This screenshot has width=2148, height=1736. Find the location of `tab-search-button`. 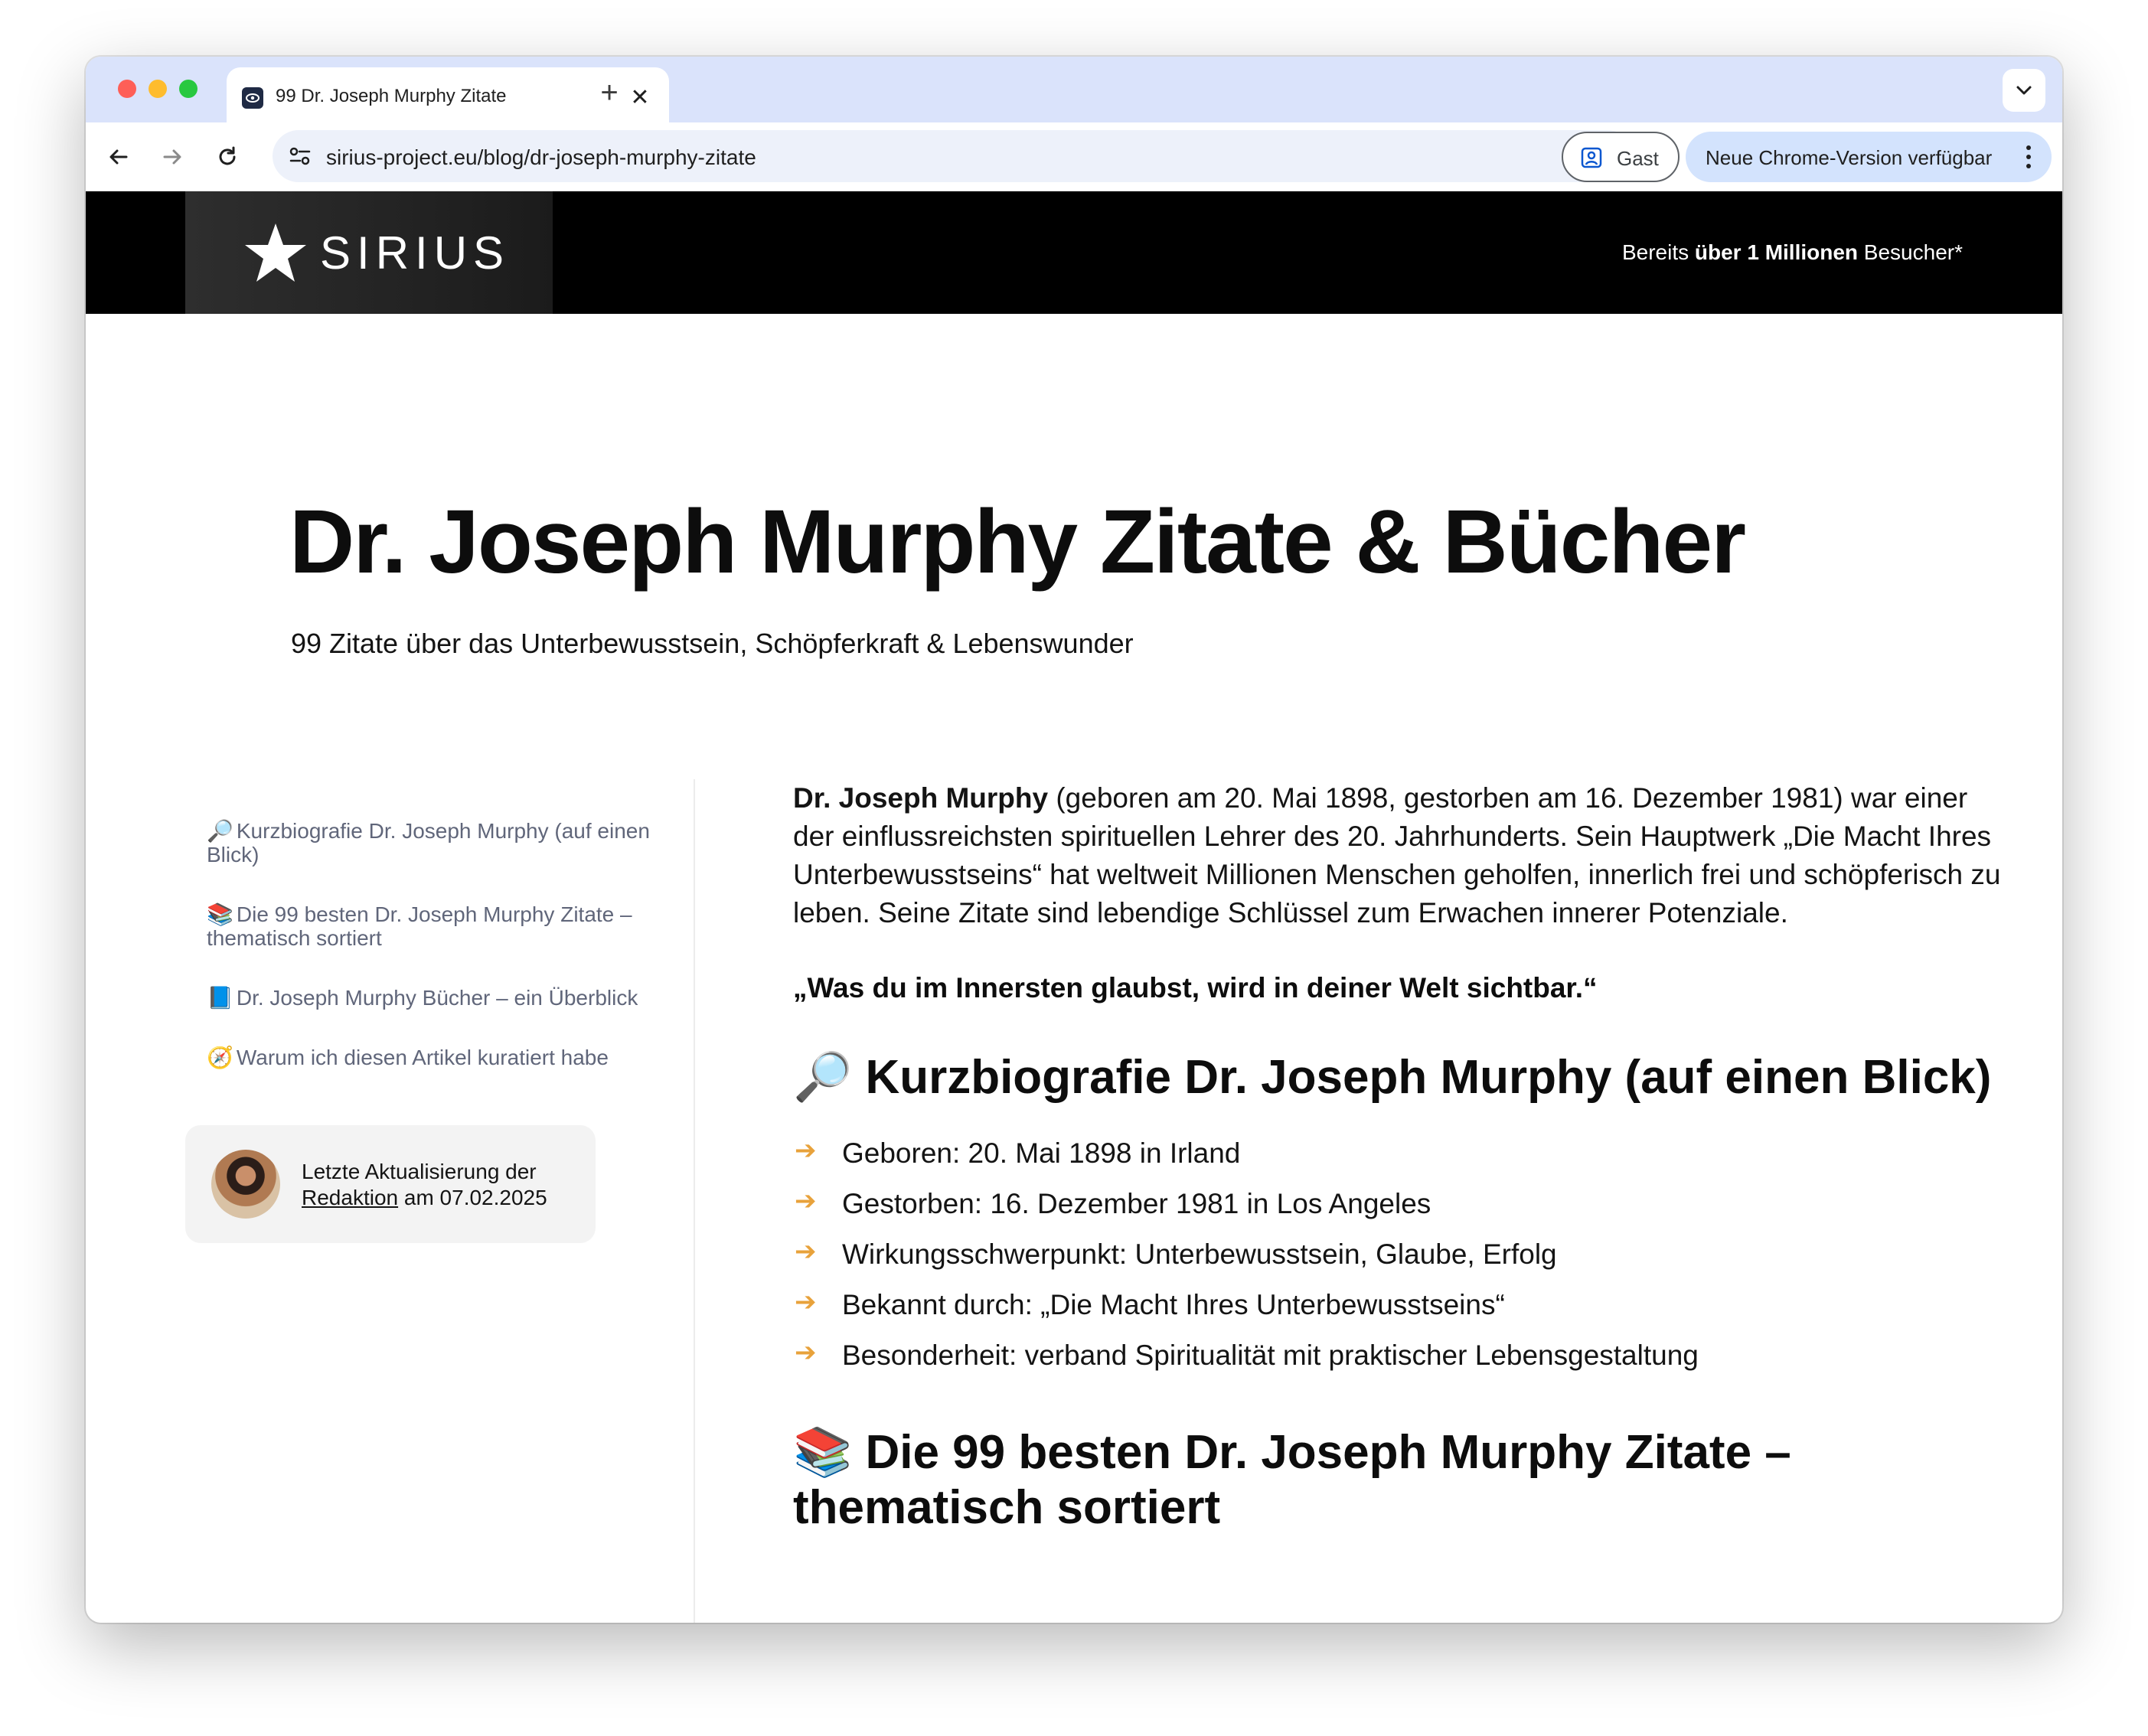

tab-search-button is located at coordinates (2024, 90).